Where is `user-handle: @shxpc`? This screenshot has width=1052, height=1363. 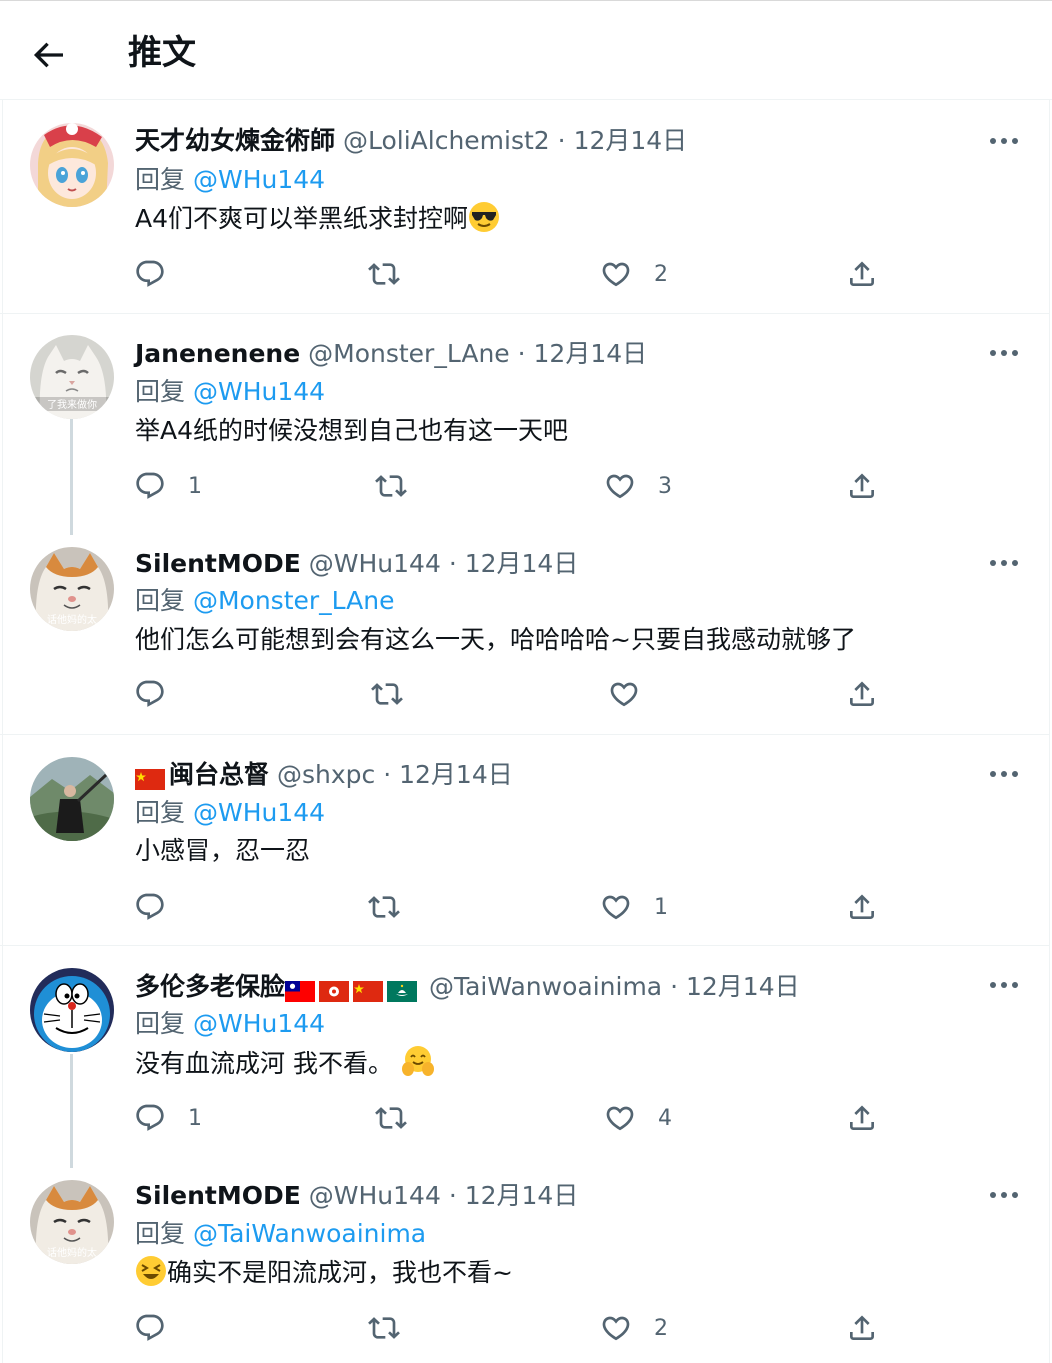
user-handle: @shxpc is located at coordinates (326, 774).